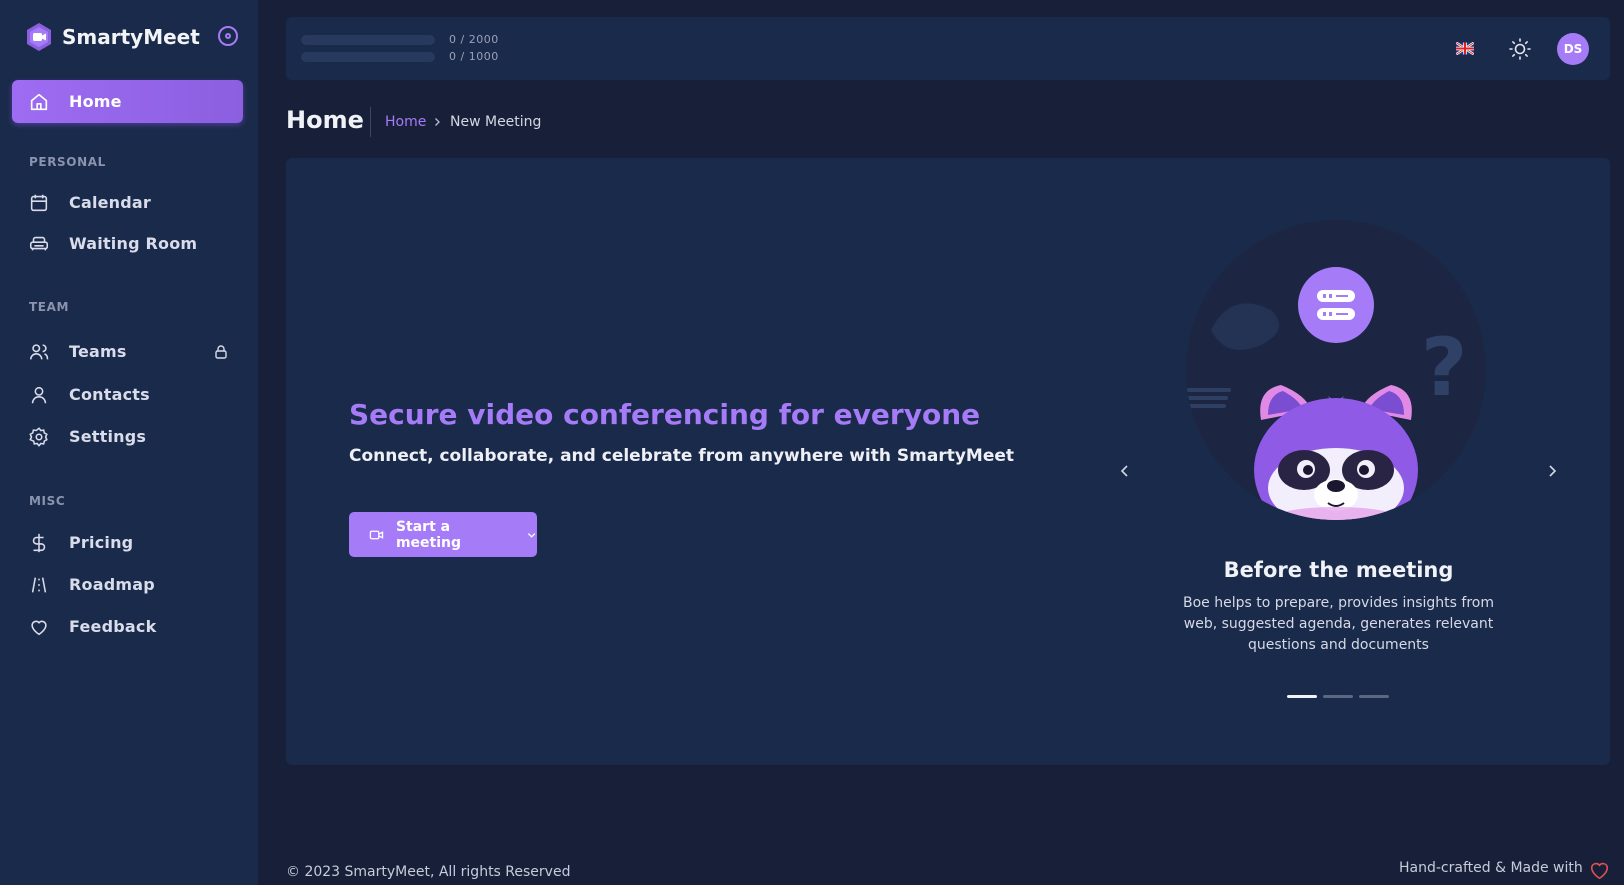  What do you see at coordinates (474, 39) in the screenshot?
I see `quota-text-1: 0 / 2000` at bounding box center [474, 39].